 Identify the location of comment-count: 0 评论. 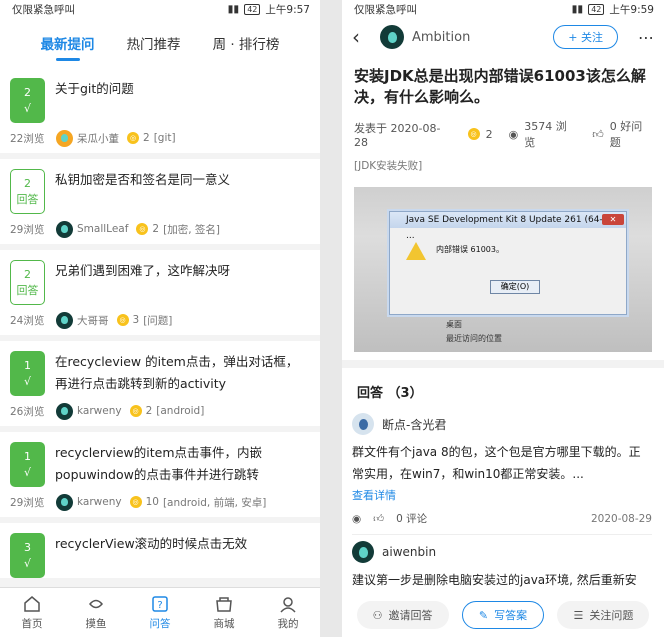
(411, 518).